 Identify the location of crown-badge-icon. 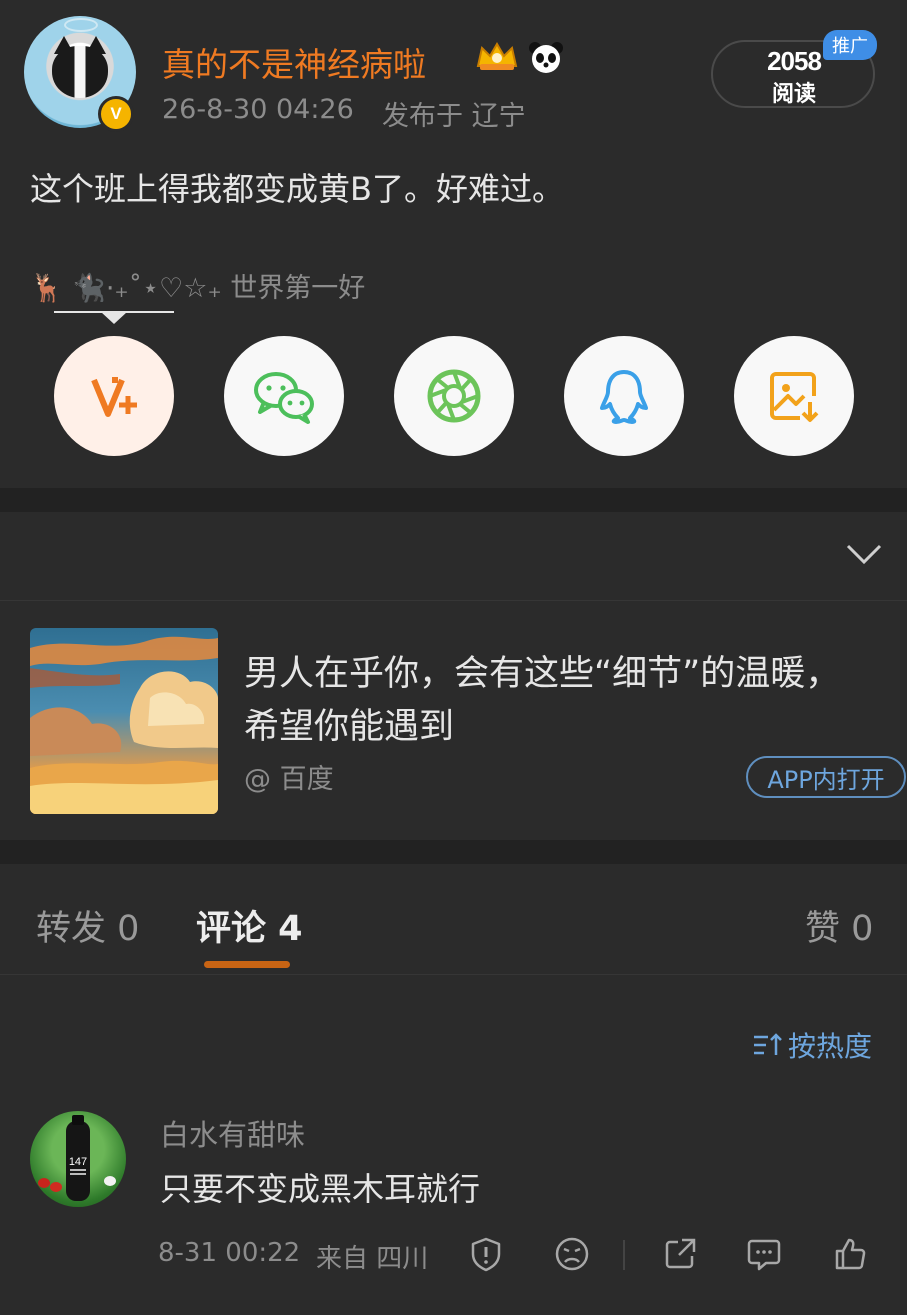
(497, 56).